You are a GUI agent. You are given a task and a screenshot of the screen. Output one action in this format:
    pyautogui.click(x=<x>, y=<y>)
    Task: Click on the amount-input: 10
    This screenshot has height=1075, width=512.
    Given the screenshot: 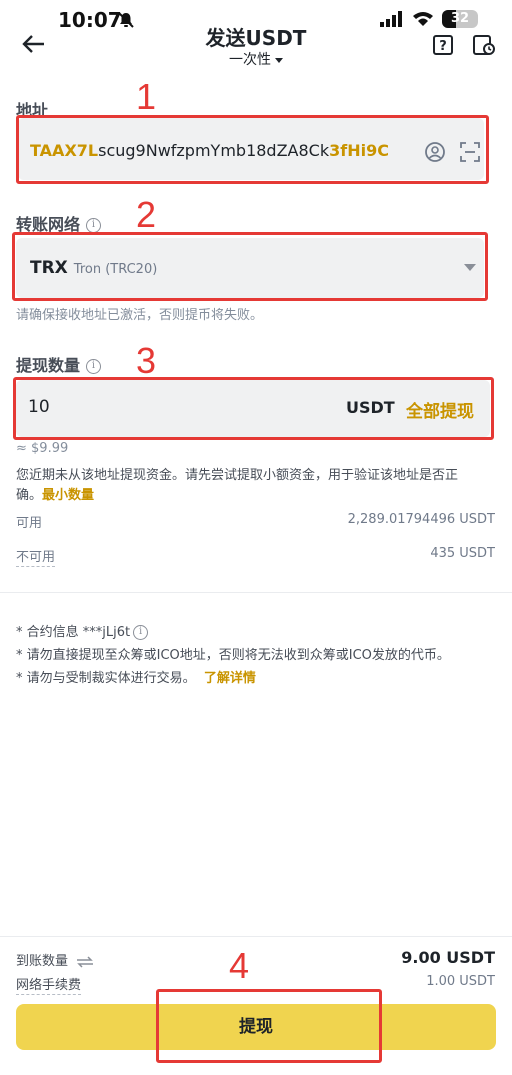 What is the action you would take?
    pyautogui.click(x=39, y=407)
    